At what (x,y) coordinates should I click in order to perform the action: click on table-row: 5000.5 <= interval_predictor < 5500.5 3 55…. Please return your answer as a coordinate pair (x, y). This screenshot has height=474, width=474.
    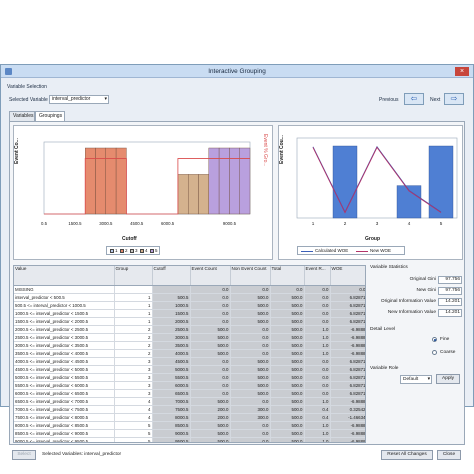
    Looking at the image, I should click on (189, 377).